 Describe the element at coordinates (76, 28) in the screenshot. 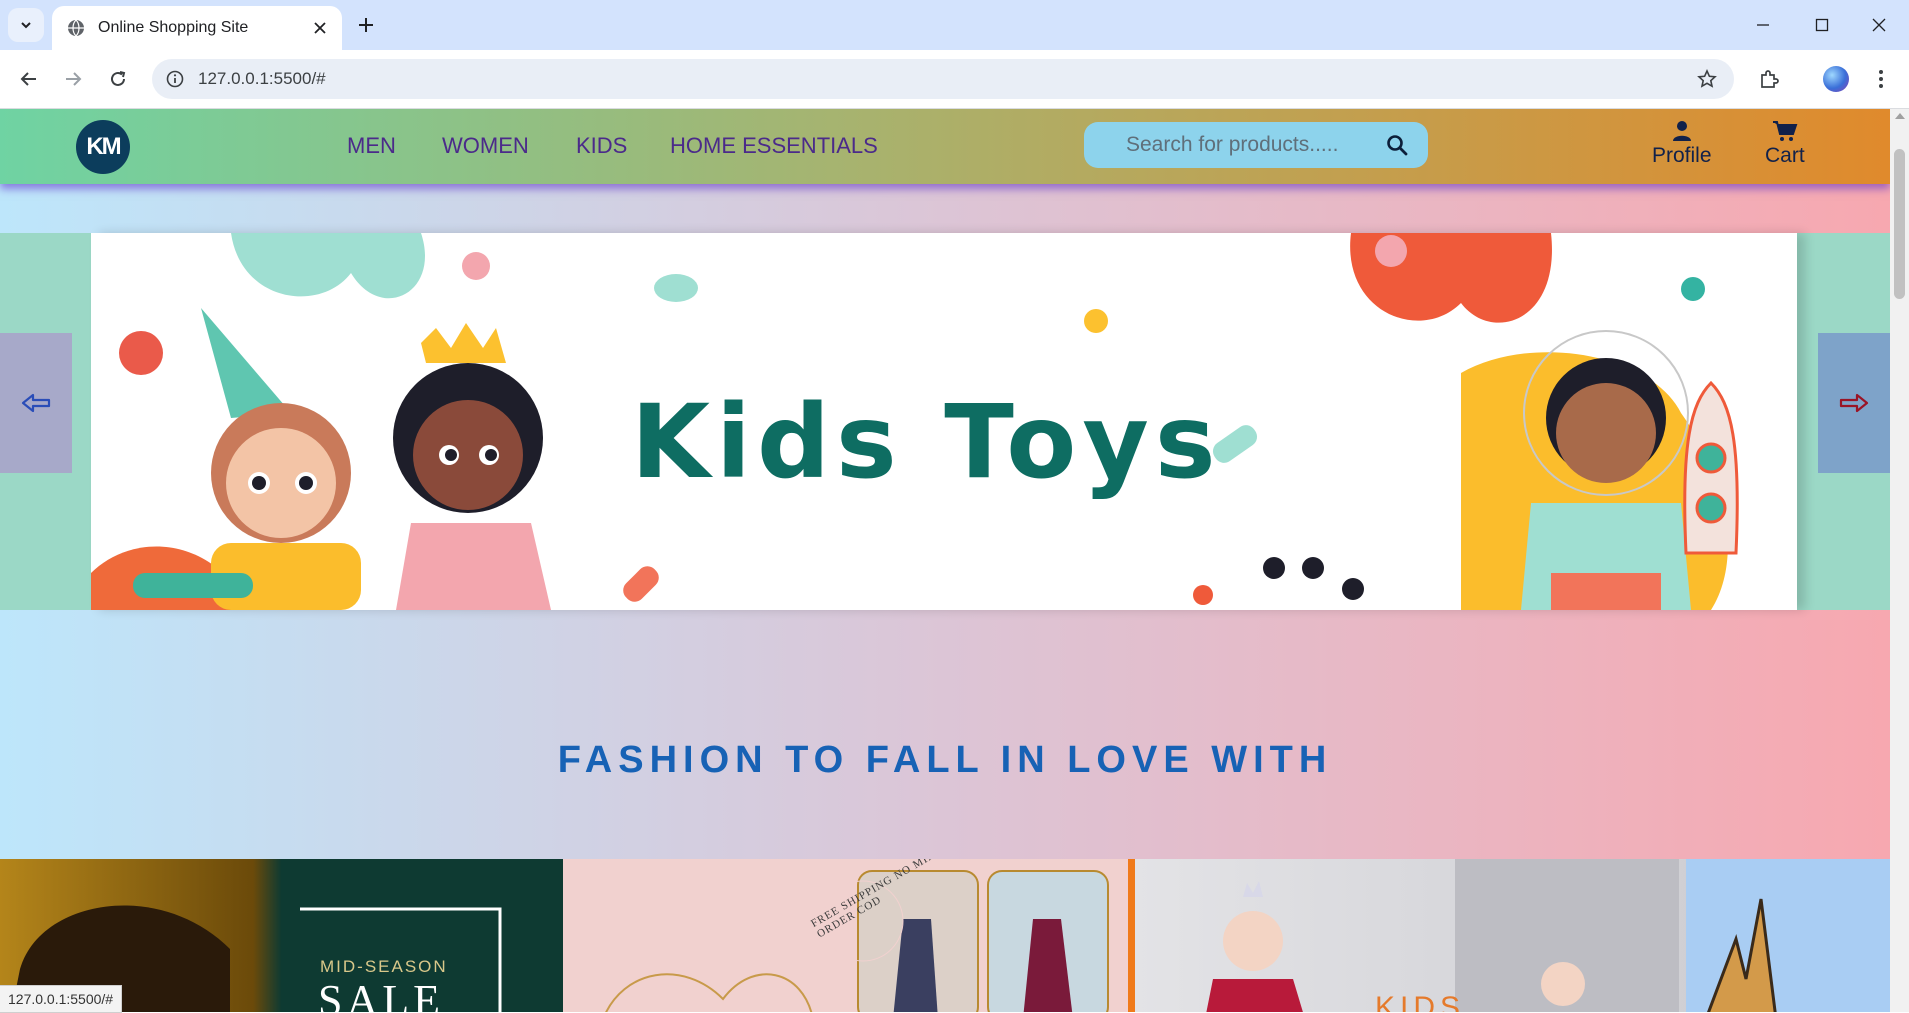

I see `globe-icon` at that location.